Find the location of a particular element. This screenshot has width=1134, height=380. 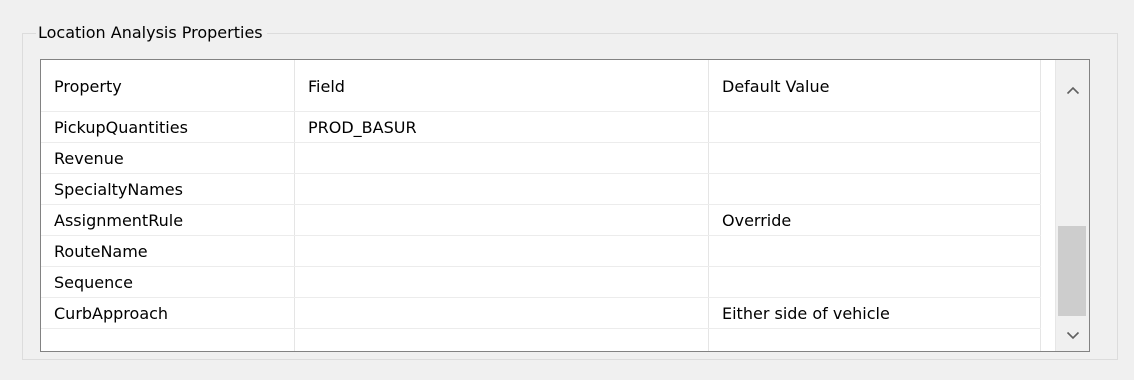

scroll-thumb is located at coordinates (1072, 271).